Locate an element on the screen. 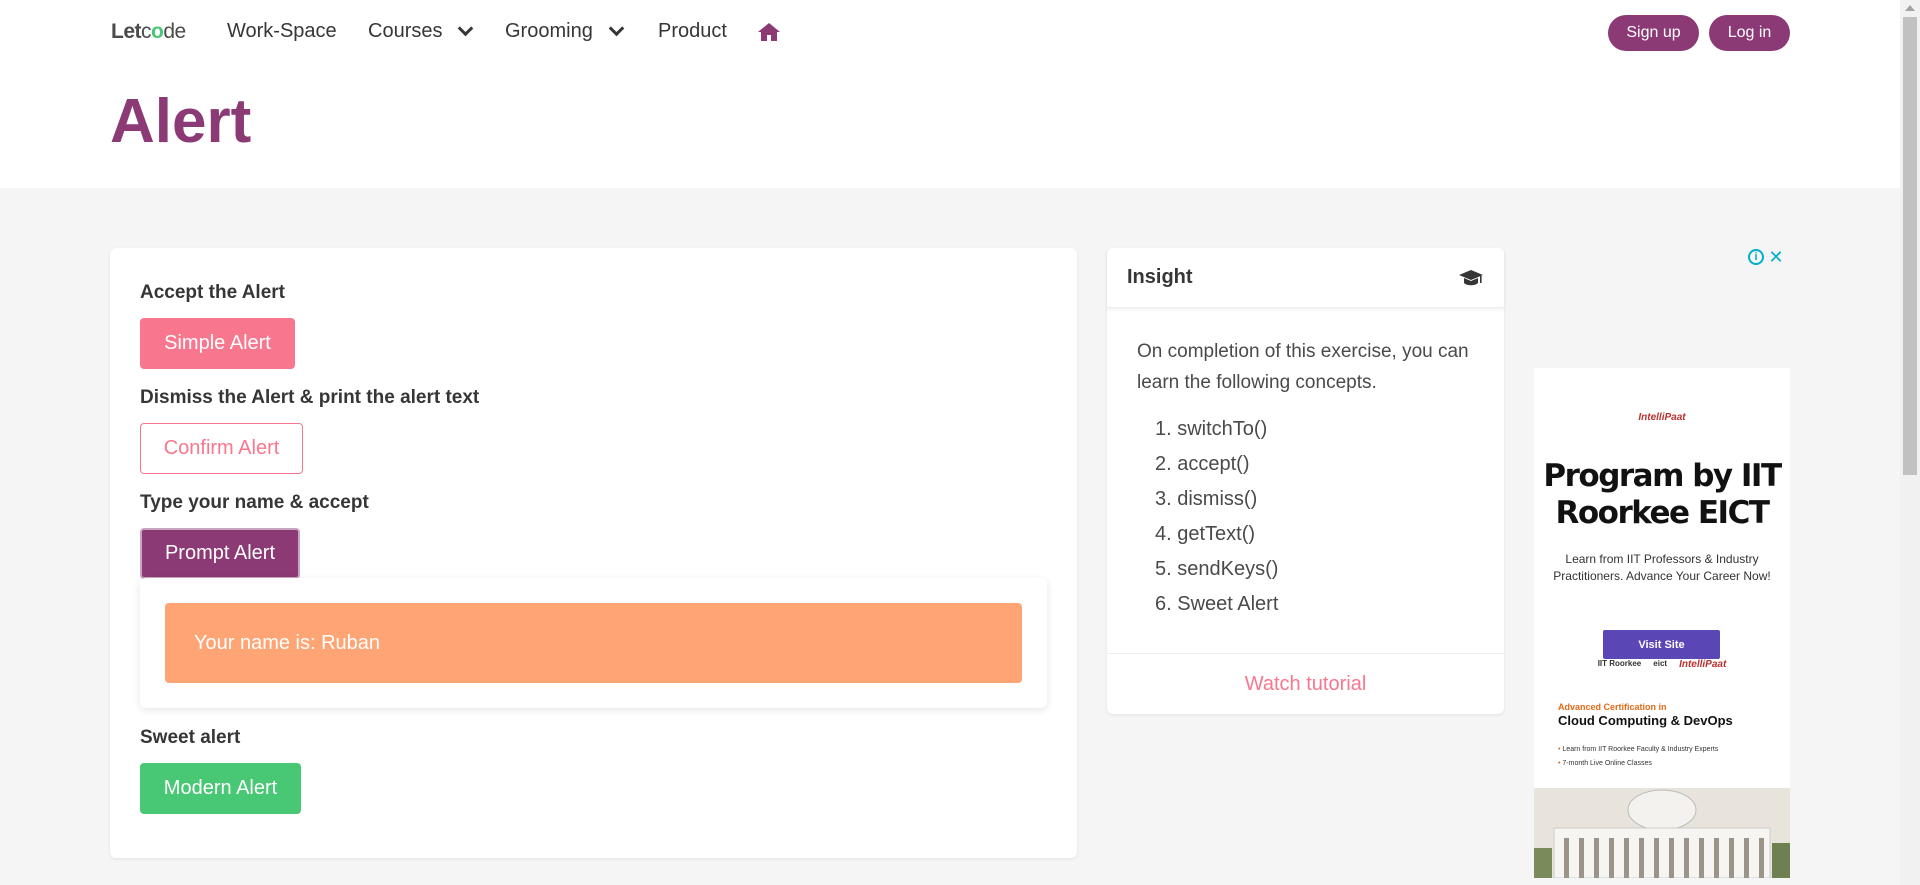 The image size is (1920, 885). info-icon: i is located at coordinates (1756, 257).